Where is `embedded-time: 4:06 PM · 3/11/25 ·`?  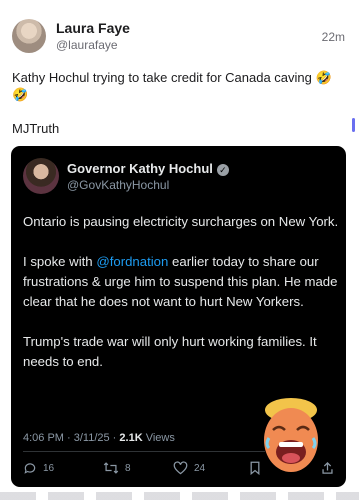
embedded-time: 4:06 PM · 3/11/25 · is located at coordinates (71, 438).